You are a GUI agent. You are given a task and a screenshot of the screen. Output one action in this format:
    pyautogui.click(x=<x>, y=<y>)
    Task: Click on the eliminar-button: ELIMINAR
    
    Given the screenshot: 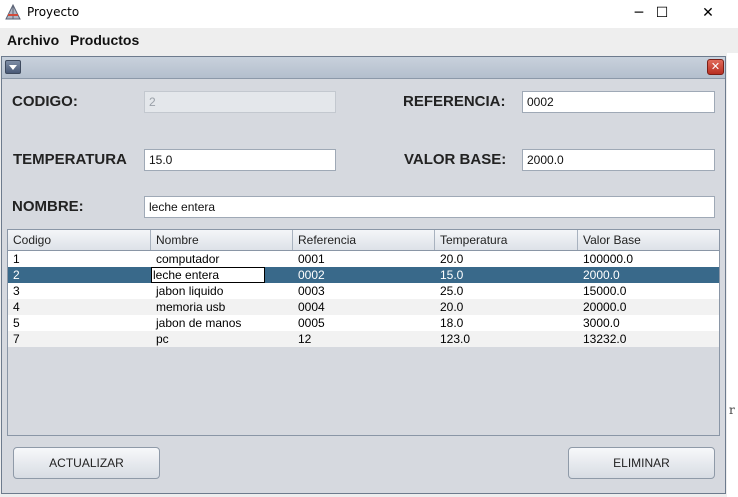 What is the action you would take?
    pyautogui.click(x=641, y=463)
    